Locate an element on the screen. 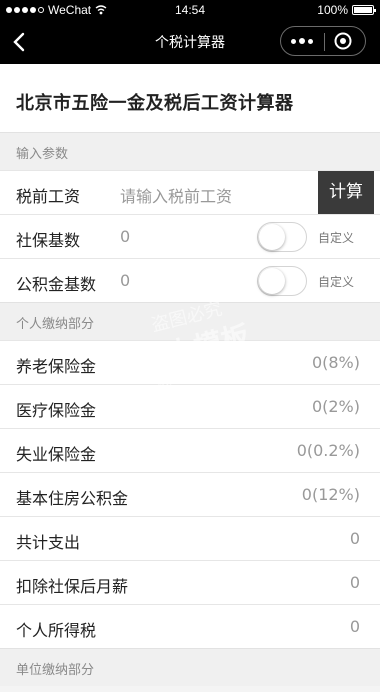 The height and width of the screenshot is (692, 380). page-title: 北京市五险一金及税后工资计算器 is located at coordinates (190, 98).